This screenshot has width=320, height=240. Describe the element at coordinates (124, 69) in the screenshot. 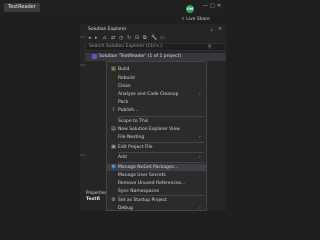

I see `menu-item-label: Build` at that location.